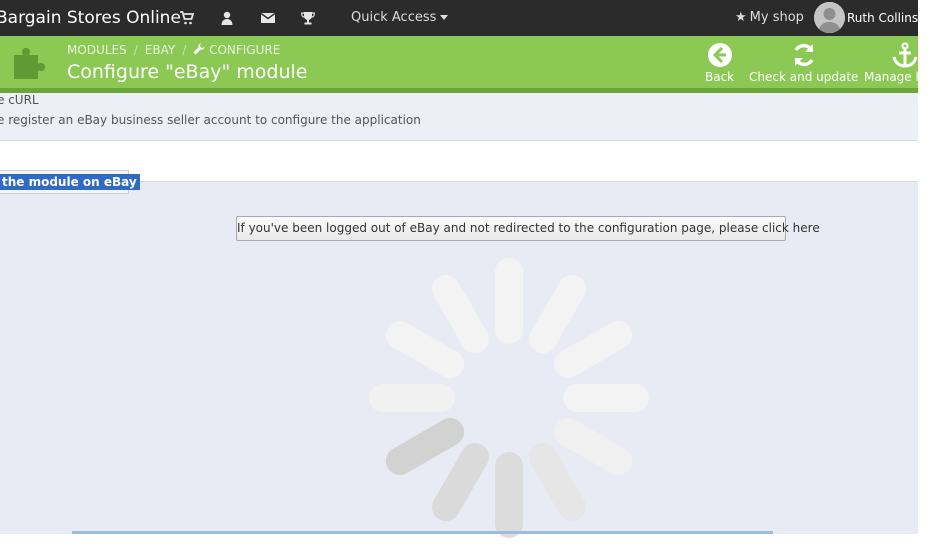 Image resolution: width=948 pixels, height=548 pixels. What do you see at coordinates (31, 62) in the screenshot?
I see `puzzle-piece-icon` at bounding box center [31, 62].